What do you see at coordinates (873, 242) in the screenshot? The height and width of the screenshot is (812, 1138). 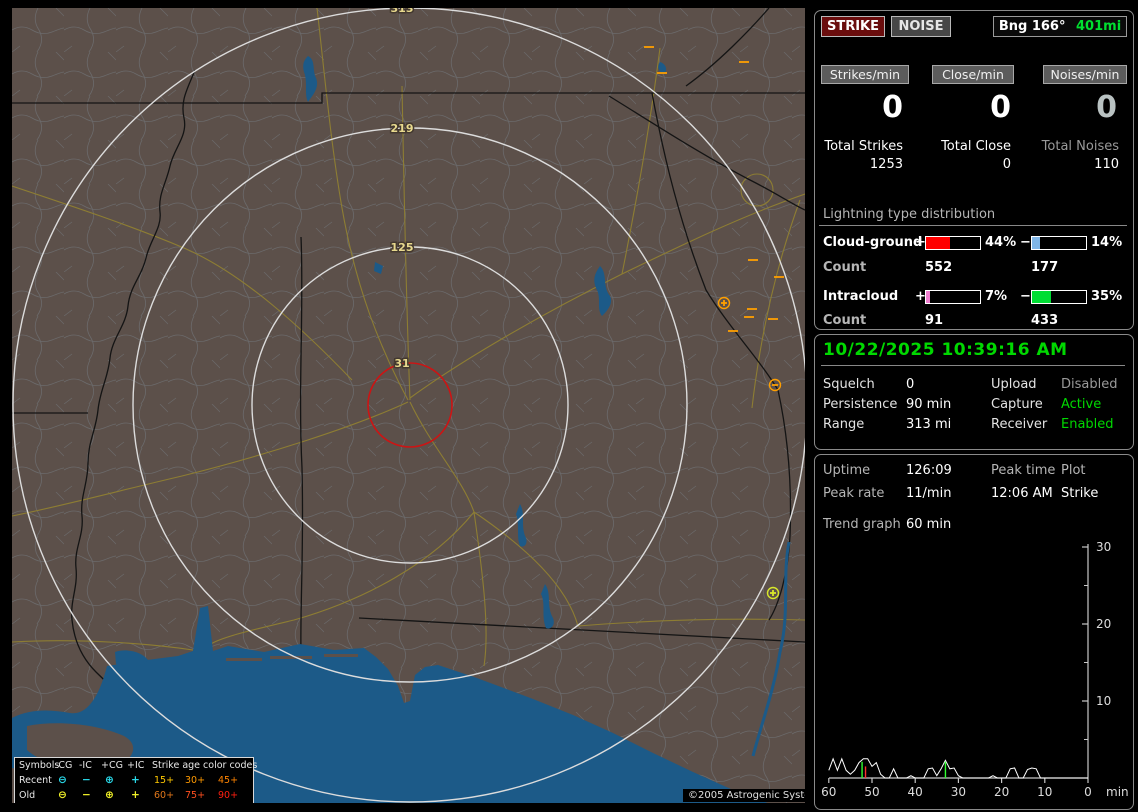 I see `cloud-ground-label: Cloud-ground` at bounding box center [873, 242].